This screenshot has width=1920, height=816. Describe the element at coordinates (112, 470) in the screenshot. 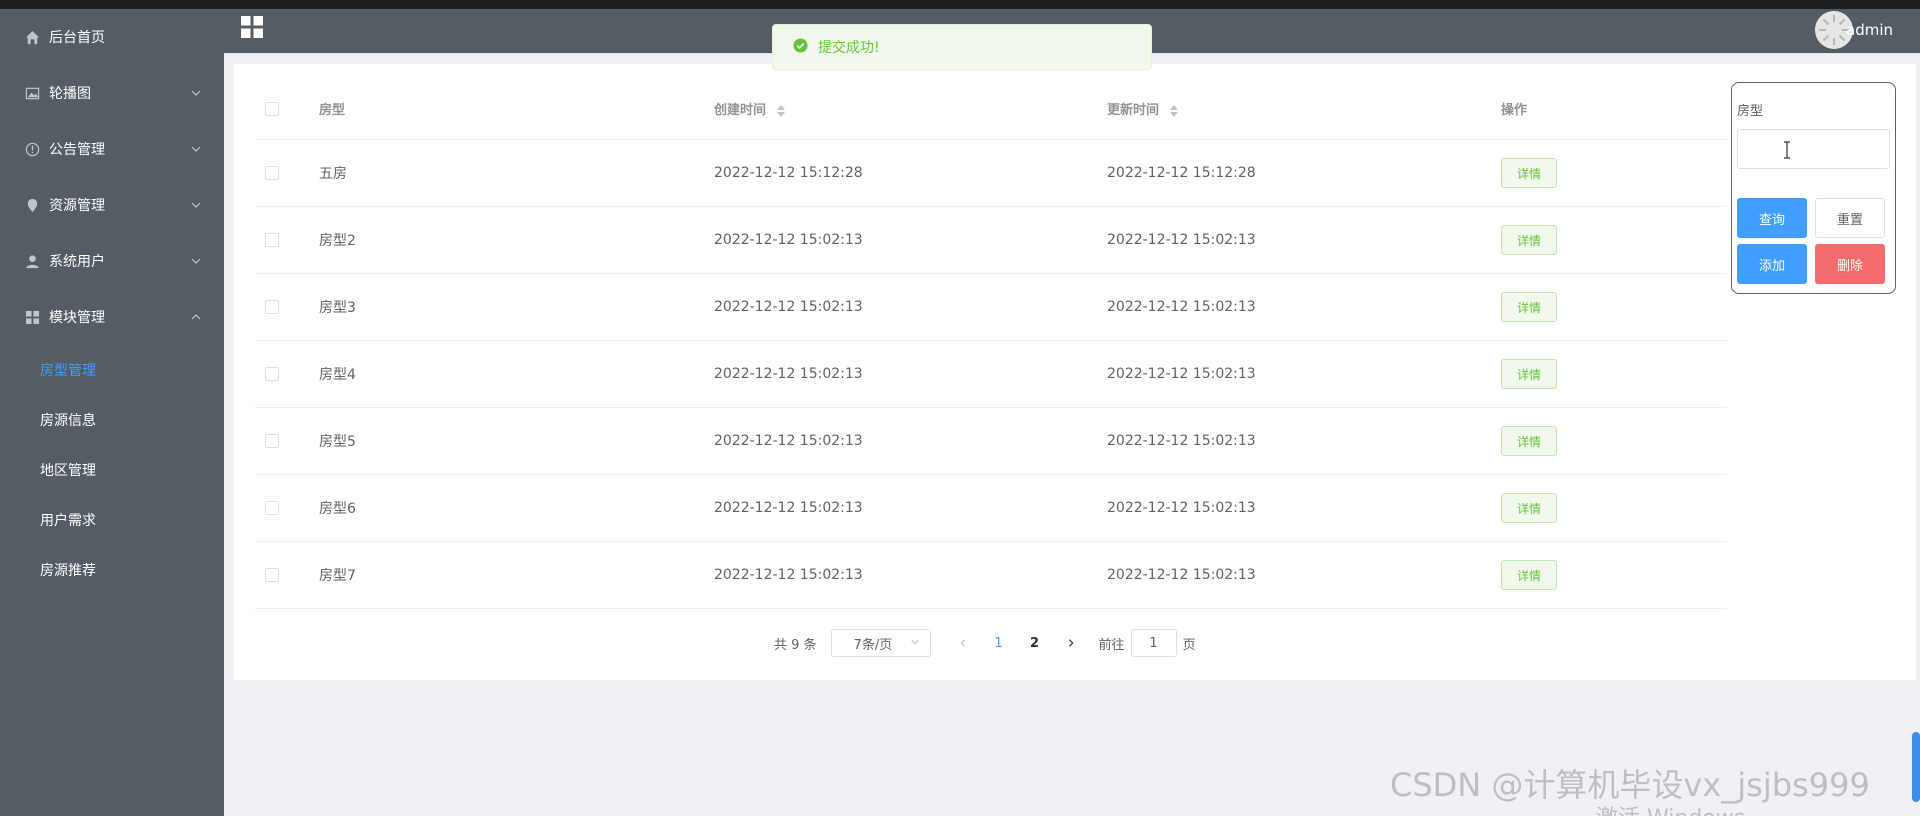

I see `sidebar-subitem-regions: 地区管理` at that location.